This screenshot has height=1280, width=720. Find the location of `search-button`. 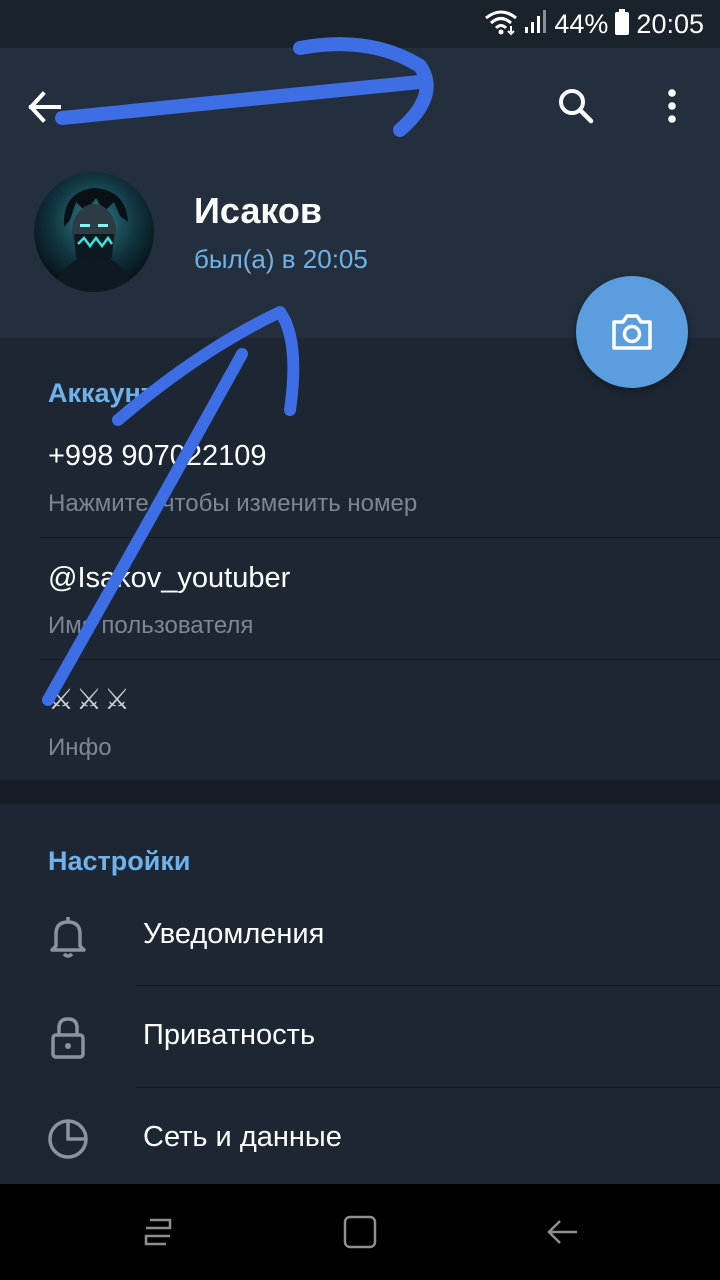

search-button is located at coordinates (576, 106).